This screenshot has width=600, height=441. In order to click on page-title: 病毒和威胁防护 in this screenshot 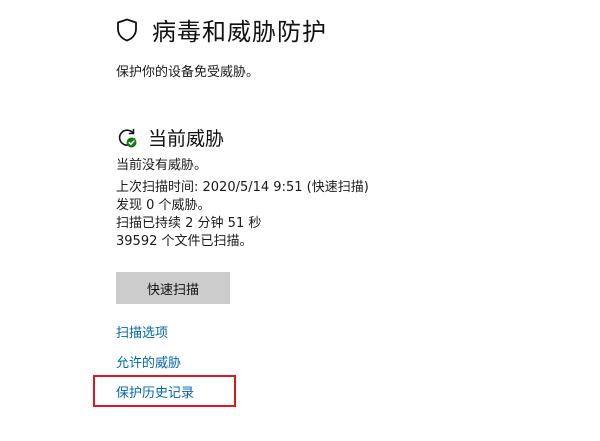, I will do `click(239, 32)`.